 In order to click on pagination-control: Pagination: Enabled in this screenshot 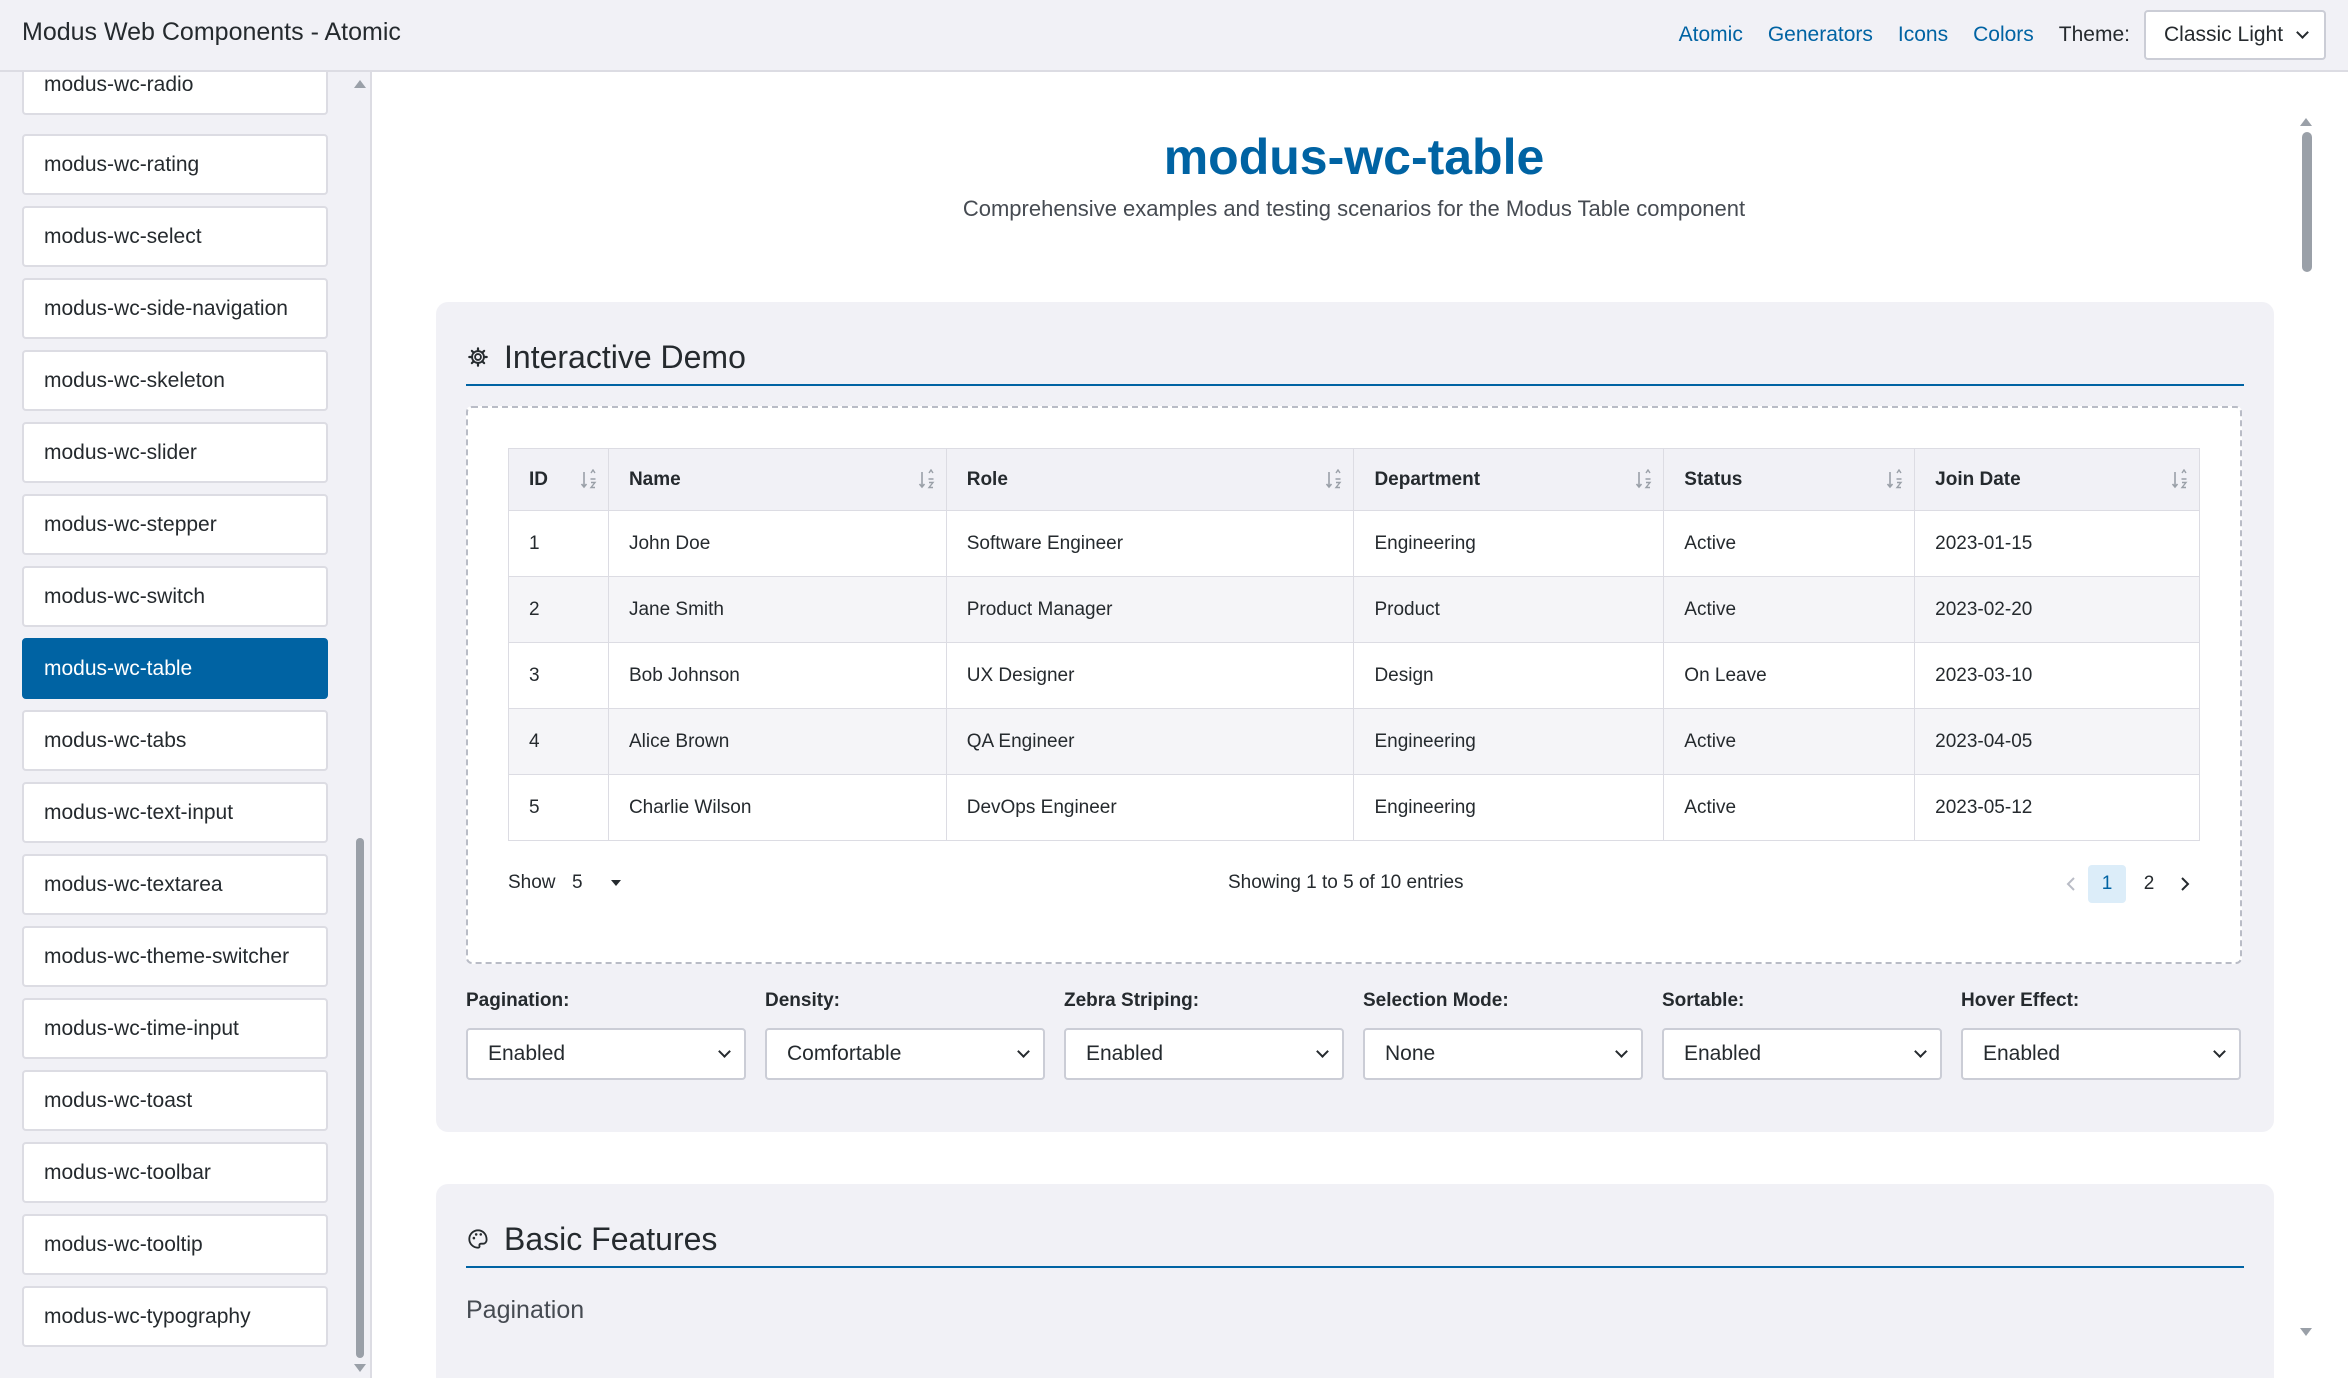, I will do `click(606, 1035)`.